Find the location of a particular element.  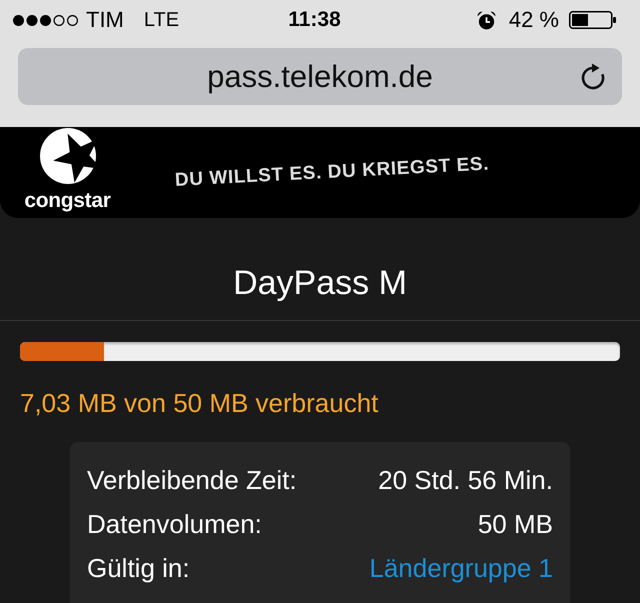

carrier-name: TIM is located at coordinates (105, 20).